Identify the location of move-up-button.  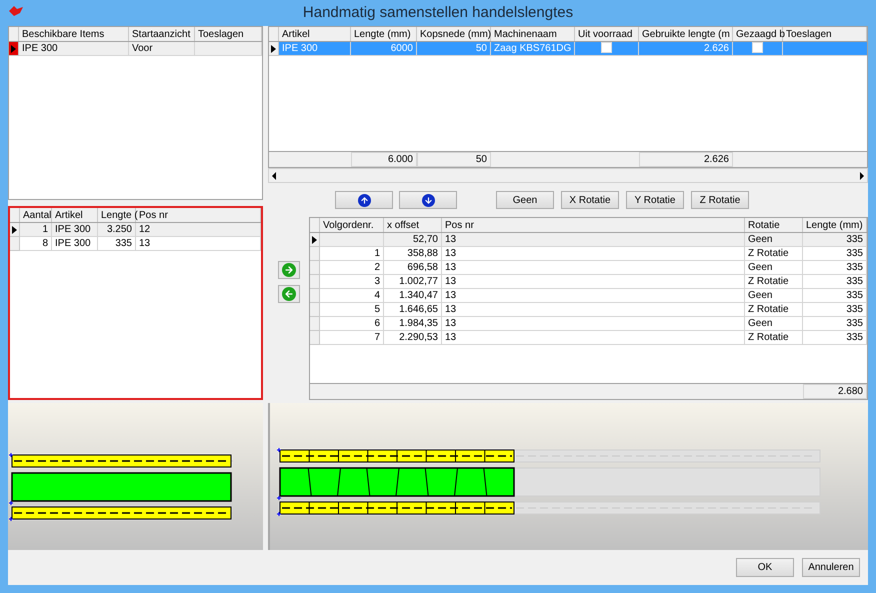
(364, 200).